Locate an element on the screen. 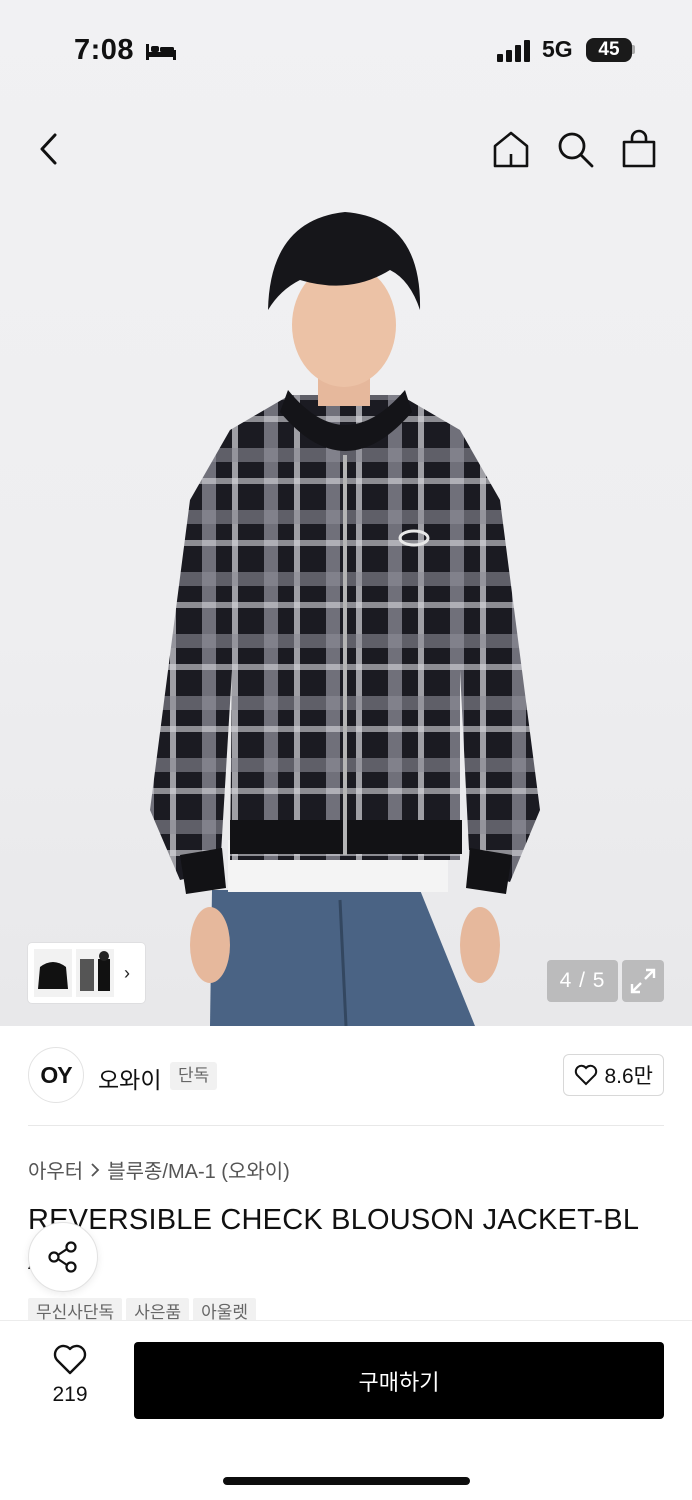 This screenshot has width=692, height=1500. signal-icon is located at coordinates (513, 51).